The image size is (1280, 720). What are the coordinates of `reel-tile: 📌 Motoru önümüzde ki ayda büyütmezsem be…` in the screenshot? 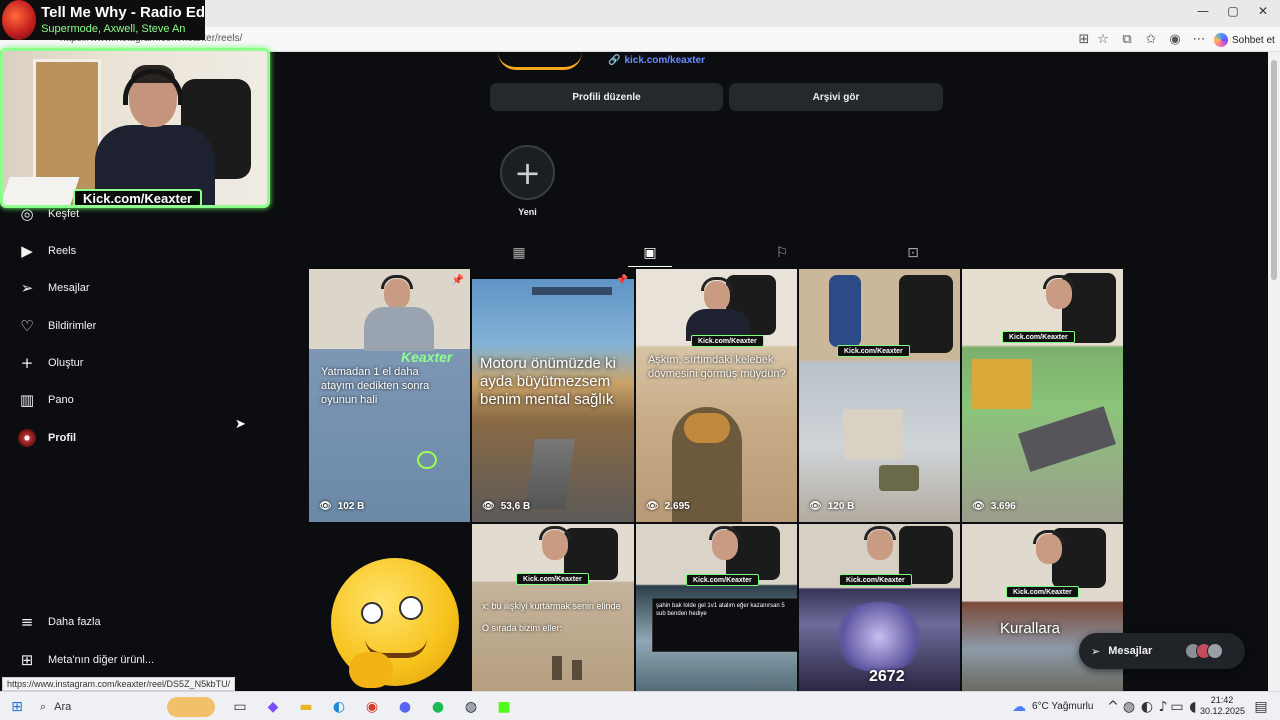 It's located at (553, 395).